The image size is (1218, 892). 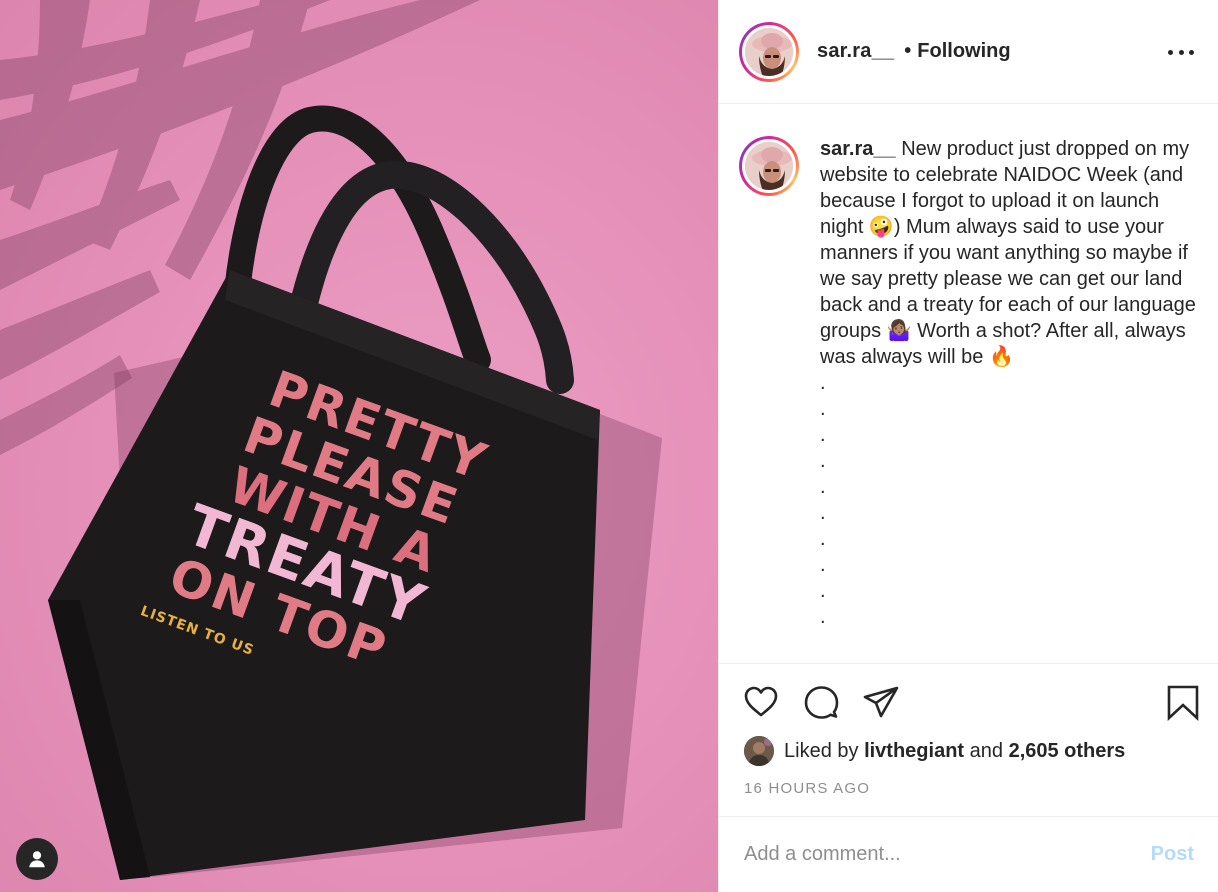 I want to click on paper-plane-icon, so click(x=881, y=702).